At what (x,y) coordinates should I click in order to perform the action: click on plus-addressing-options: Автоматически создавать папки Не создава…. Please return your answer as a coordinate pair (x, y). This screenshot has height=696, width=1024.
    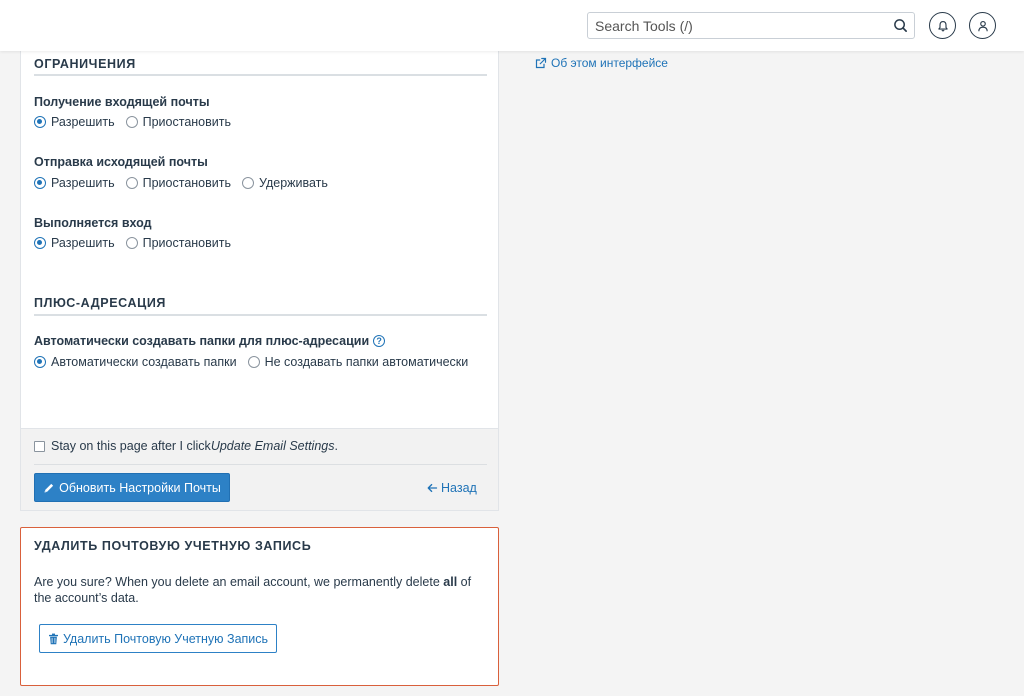
    Looking at the image, I should click on (256, 362).